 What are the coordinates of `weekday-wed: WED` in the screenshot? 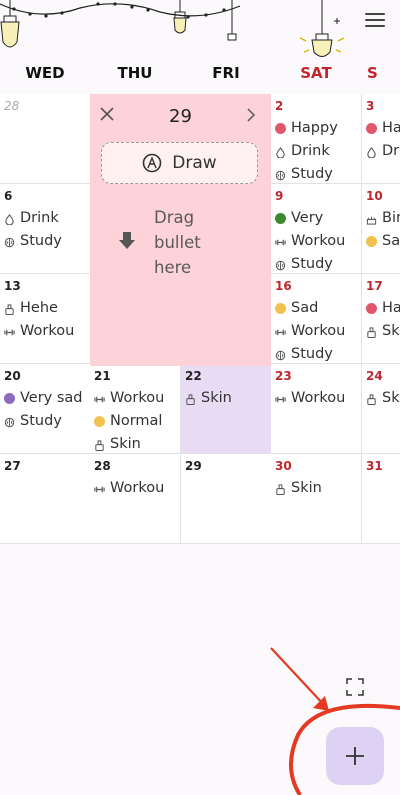 It's located at (45, 73).